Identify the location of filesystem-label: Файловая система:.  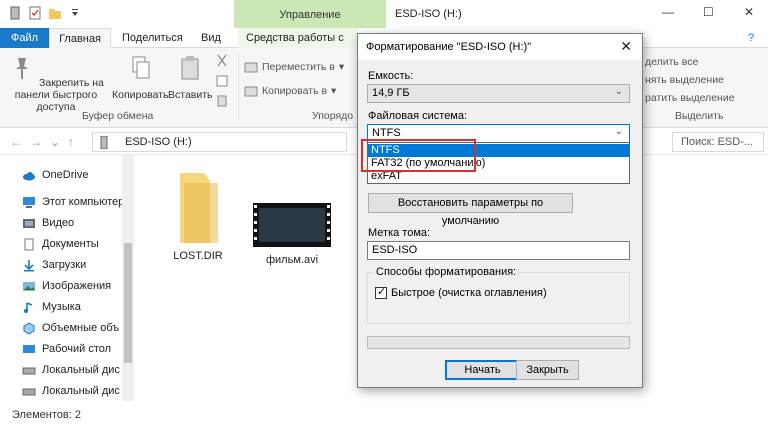
(418, 116).